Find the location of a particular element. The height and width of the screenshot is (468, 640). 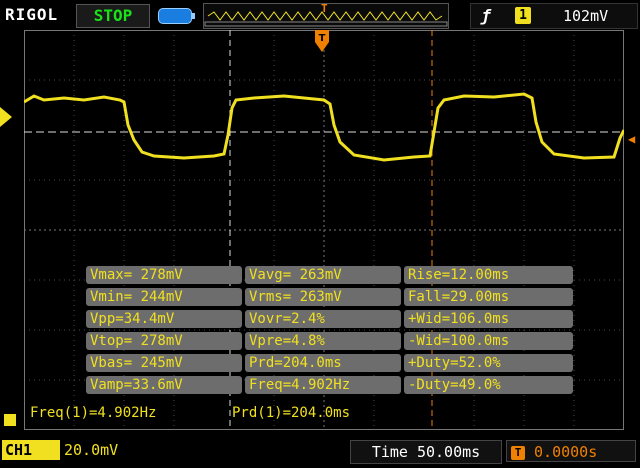

memory-depth-icon is located at coordinates (176, 16).